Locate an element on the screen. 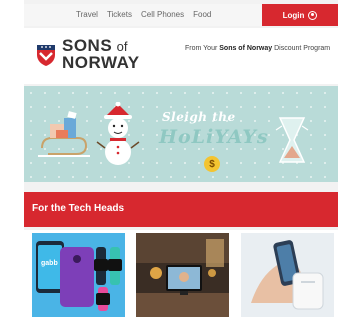 Image resolution: width=338 pixels, height=326 pixels. phone-bundle-image: gabb is located at coordinates (78, 275).